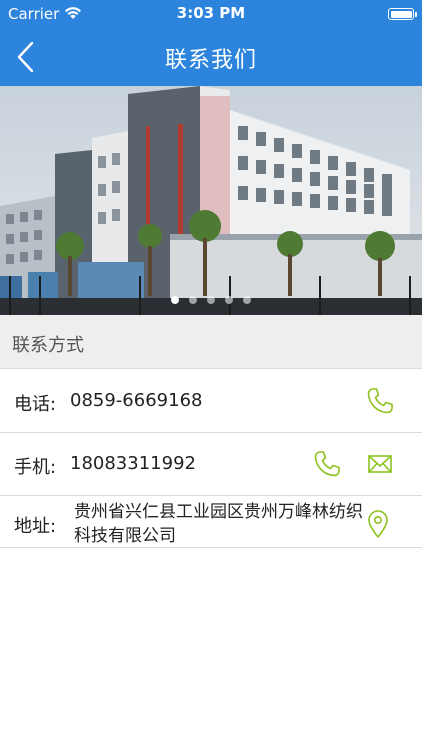 This screenshot has height=750, width=422. Describe the element at coordinates (210, 60) in the screenshot. I see `page-title: 联系我们` at that location.